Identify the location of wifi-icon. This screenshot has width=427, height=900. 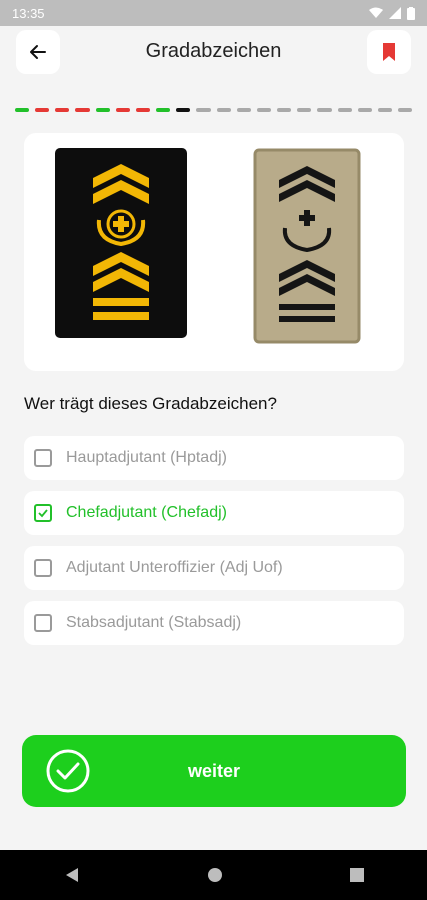
(376, 12).